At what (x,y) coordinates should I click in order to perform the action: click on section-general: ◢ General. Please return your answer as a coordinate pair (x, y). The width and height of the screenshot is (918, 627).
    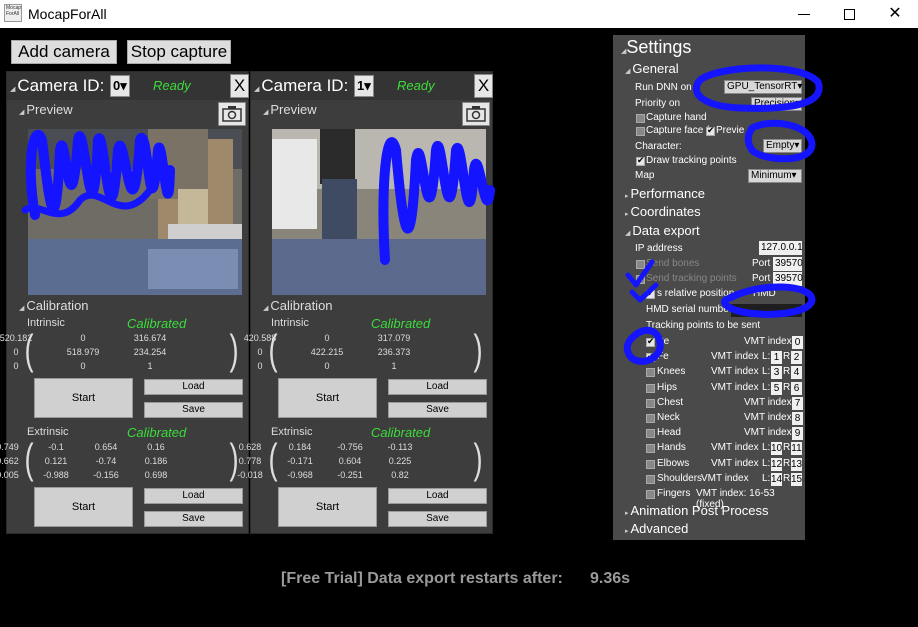
    Looking at the image, I should click on (652, 68).